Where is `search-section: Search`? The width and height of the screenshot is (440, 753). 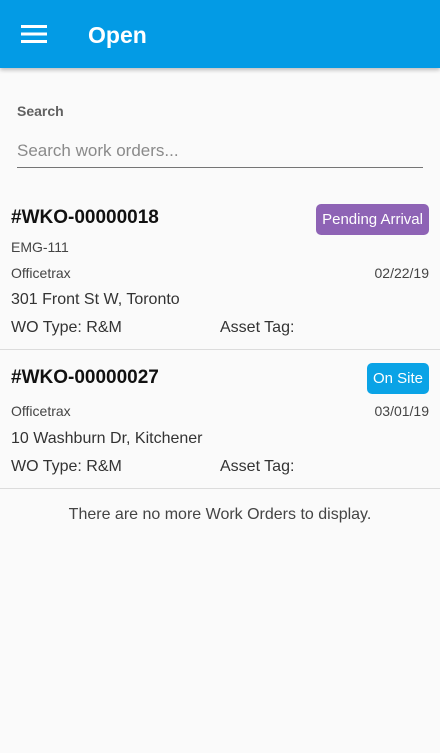 search-section: Search is located at coordinates (220, 135).